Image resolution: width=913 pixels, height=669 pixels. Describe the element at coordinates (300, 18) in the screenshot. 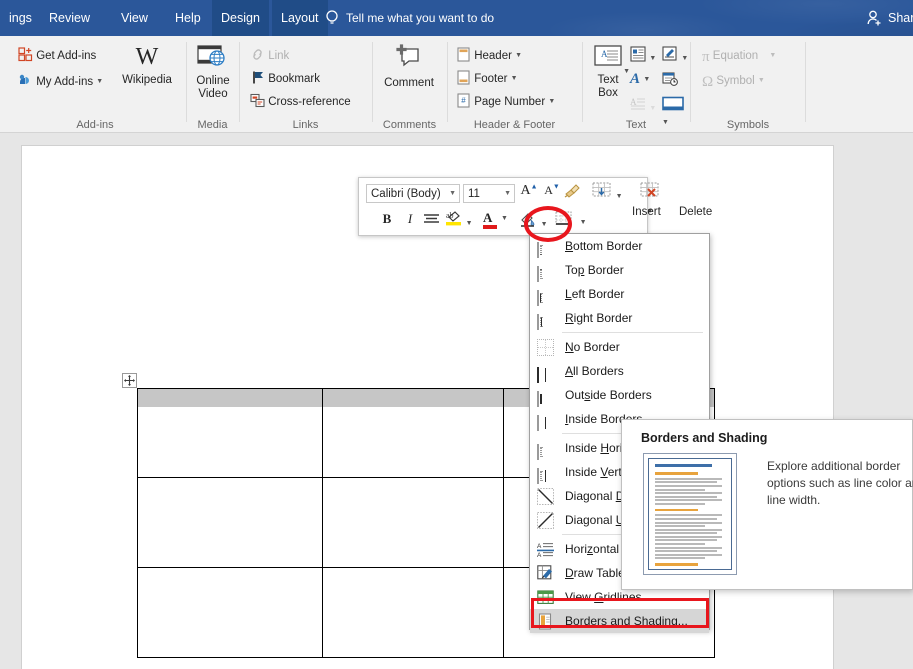

I see `tab-layout: Layout` at that location.